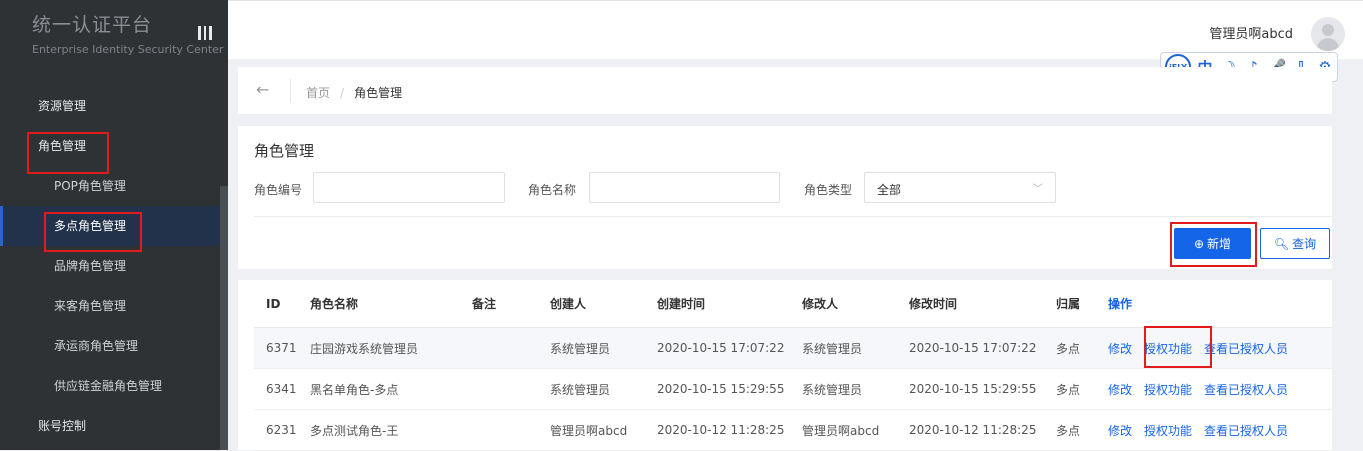 The width and height of the screenshot is (1363, 451). What do you see at coordinates (378, 93) in the screenshot?
I see `breadcrumb-current: 角色管理` at bounding box center [378, 93].